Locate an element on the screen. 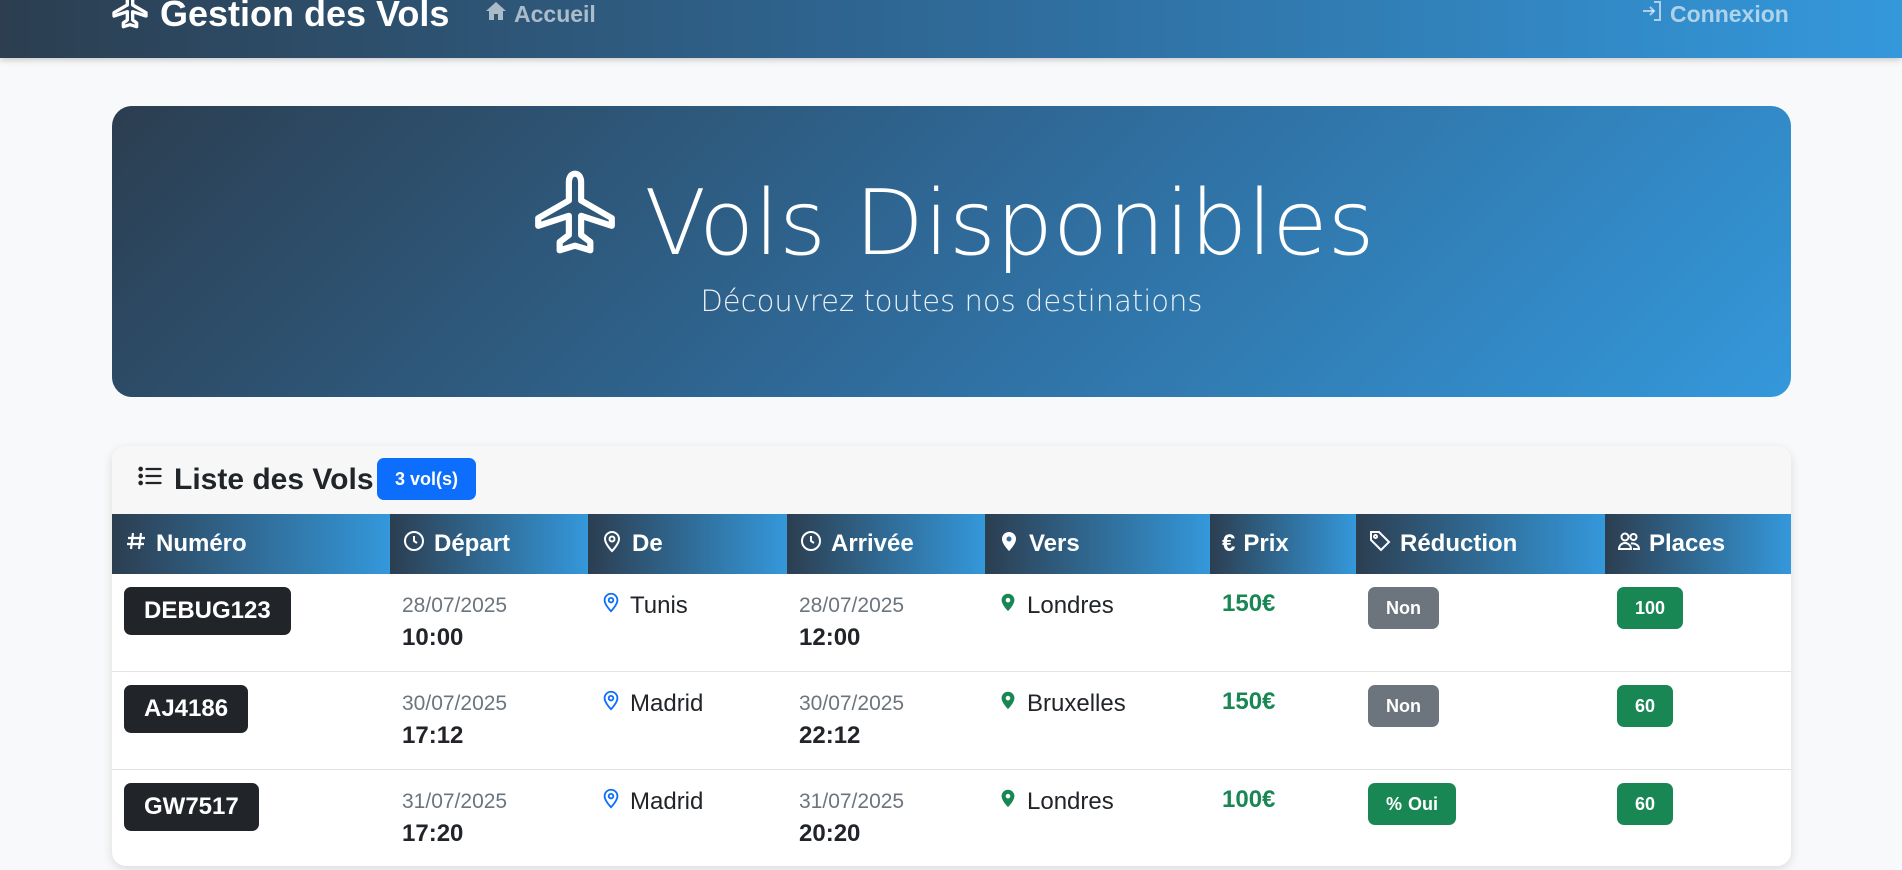 Image resolution: width=1902 pixels, height=870 pixels. col-vers-label: Vers is located at coordinates (1054, 543).